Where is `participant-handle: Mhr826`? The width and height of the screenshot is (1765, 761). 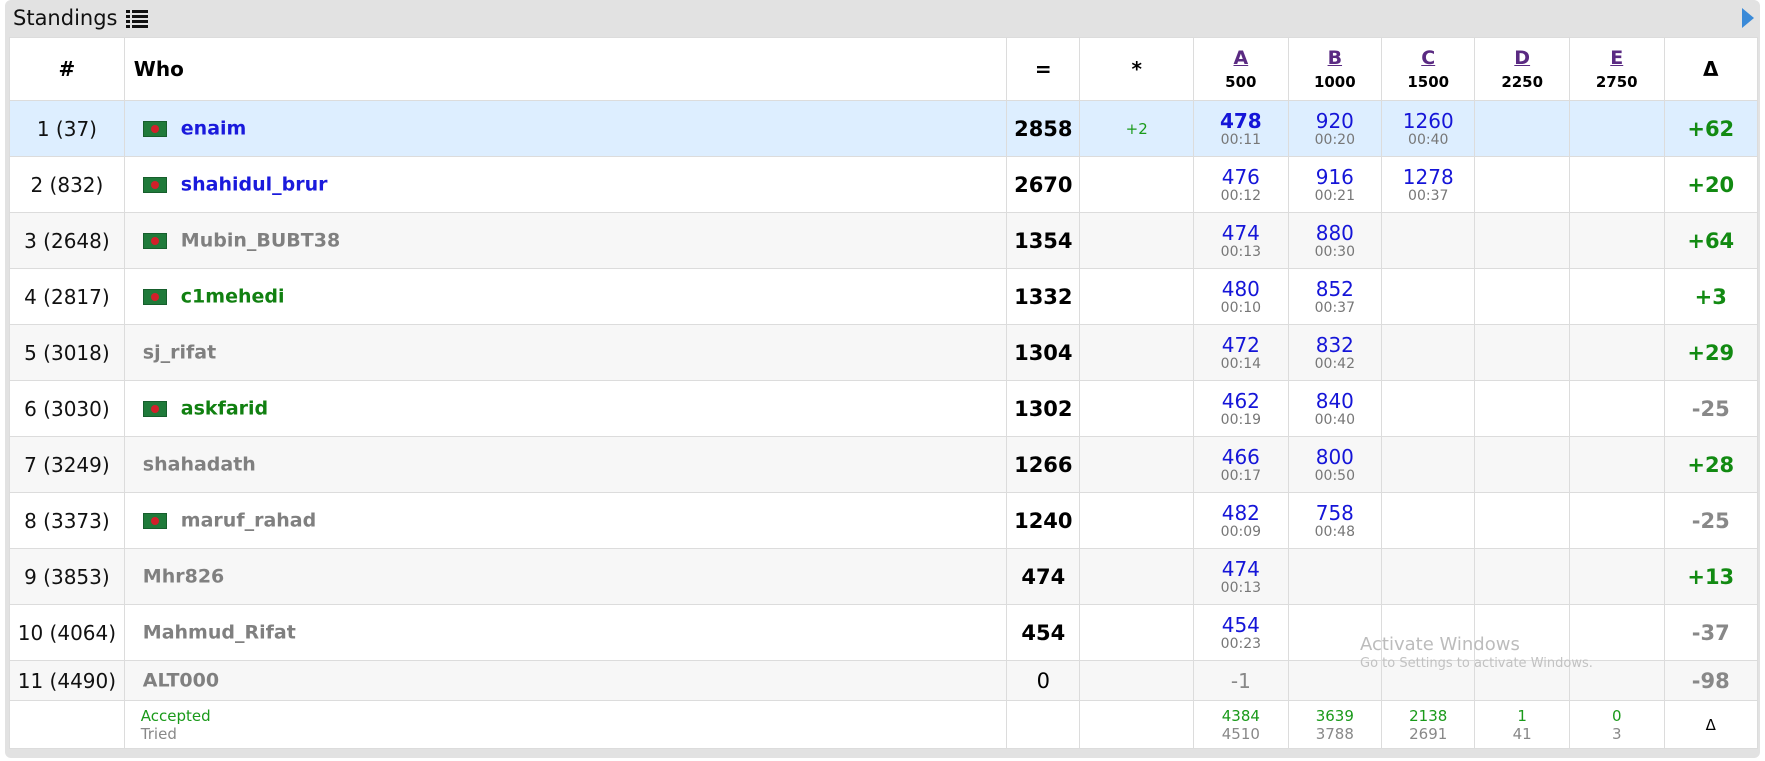
participant-handle: Mhr826 is located at coordinates (183, 577).